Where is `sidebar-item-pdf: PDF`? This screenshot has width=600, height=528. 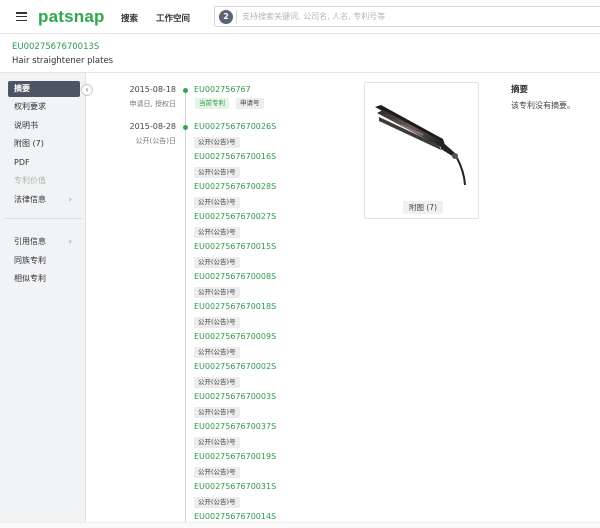 sidebar-item-pdf: PDF is located at coordinates (44, 163).